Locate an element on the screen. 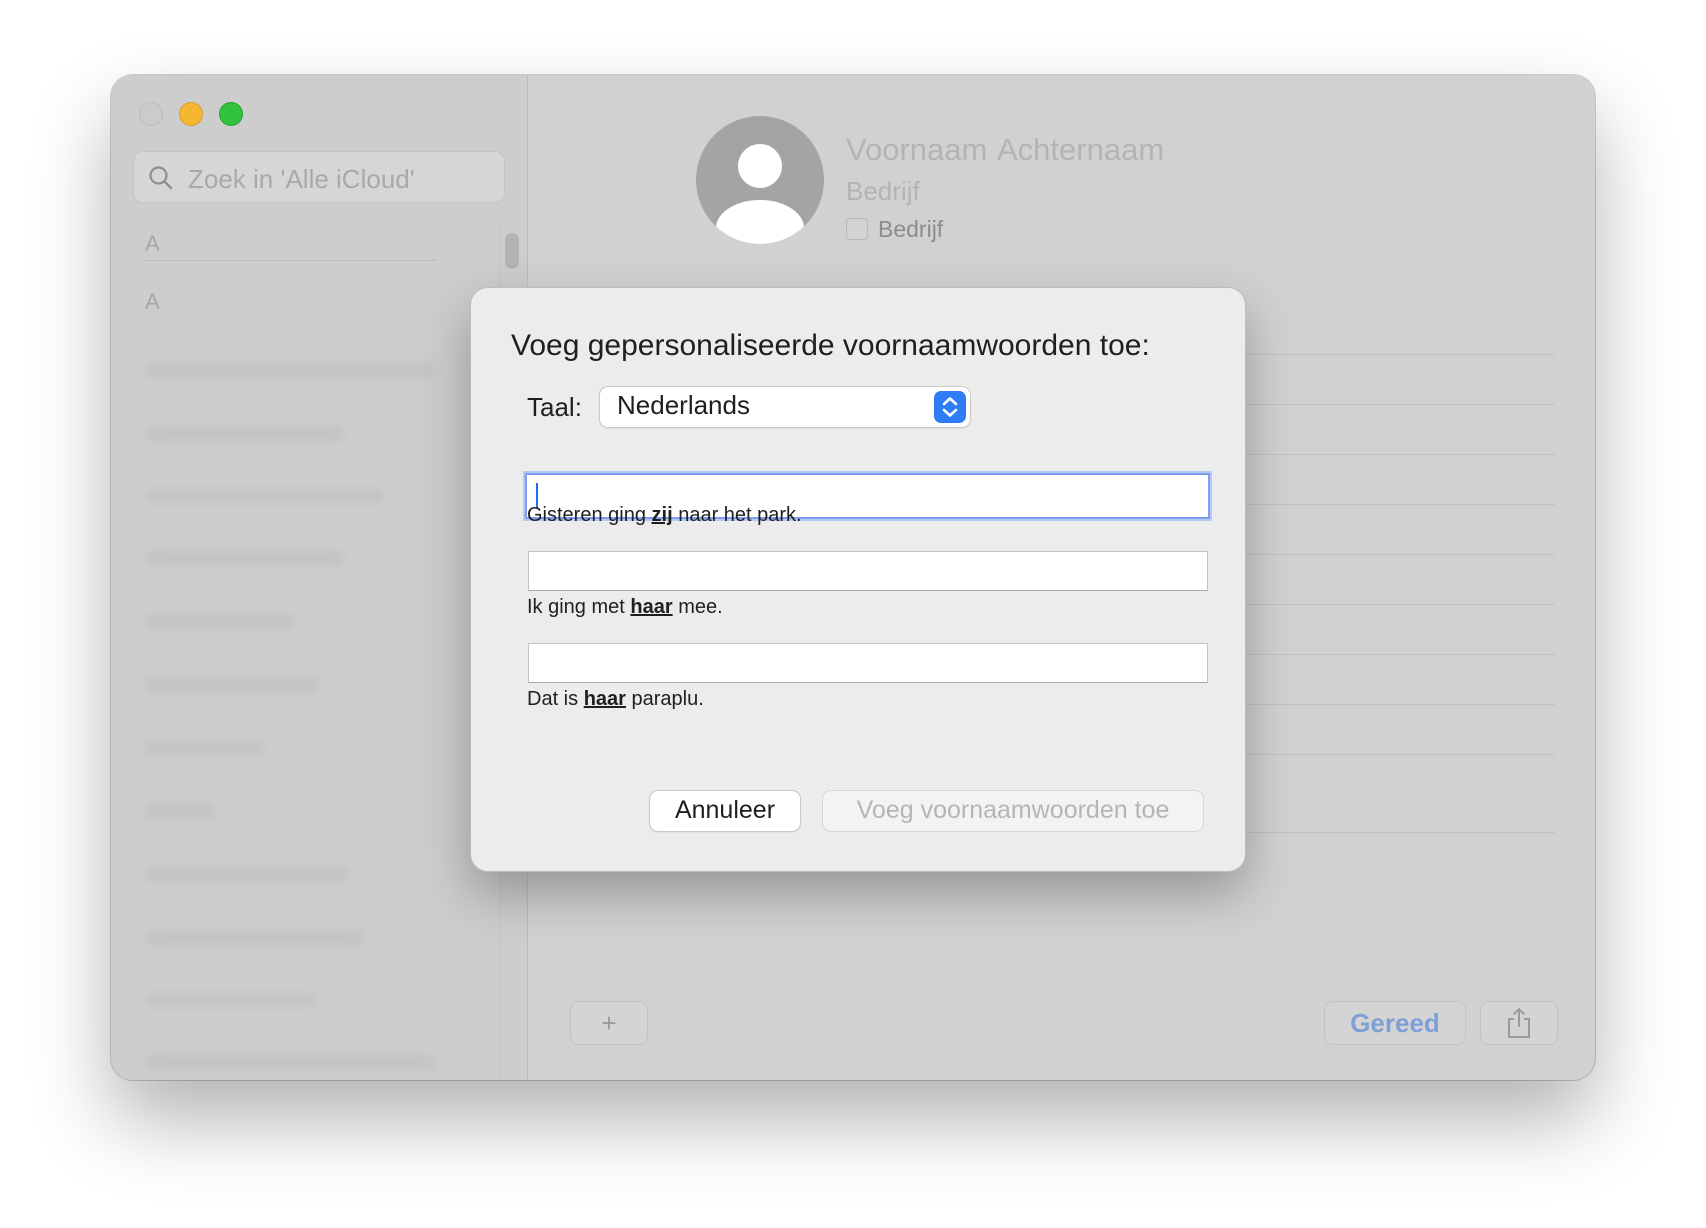 This screenshot has height=1228, width=1706. last-name-field: Achternaam is located at coordinates (1080, 150).